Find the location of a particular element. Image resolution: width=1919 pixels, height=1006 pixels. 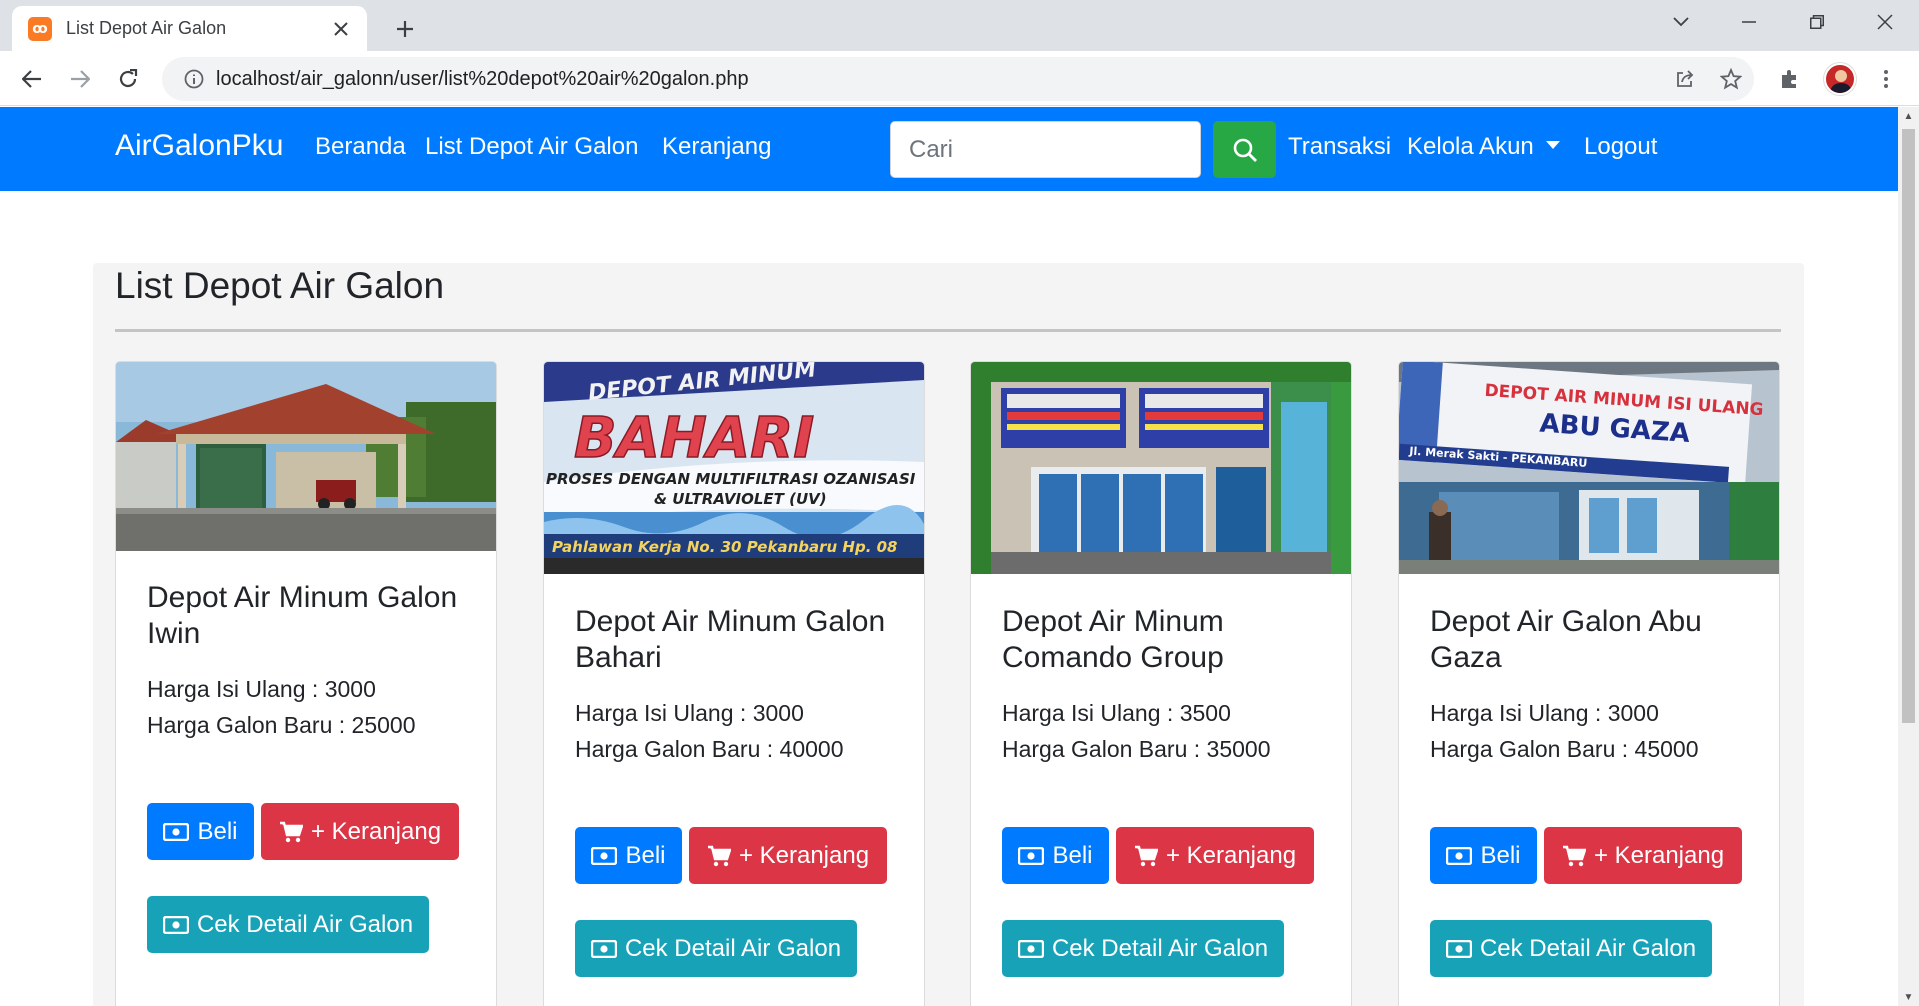

search-button is located at coordinates (1244, 149).